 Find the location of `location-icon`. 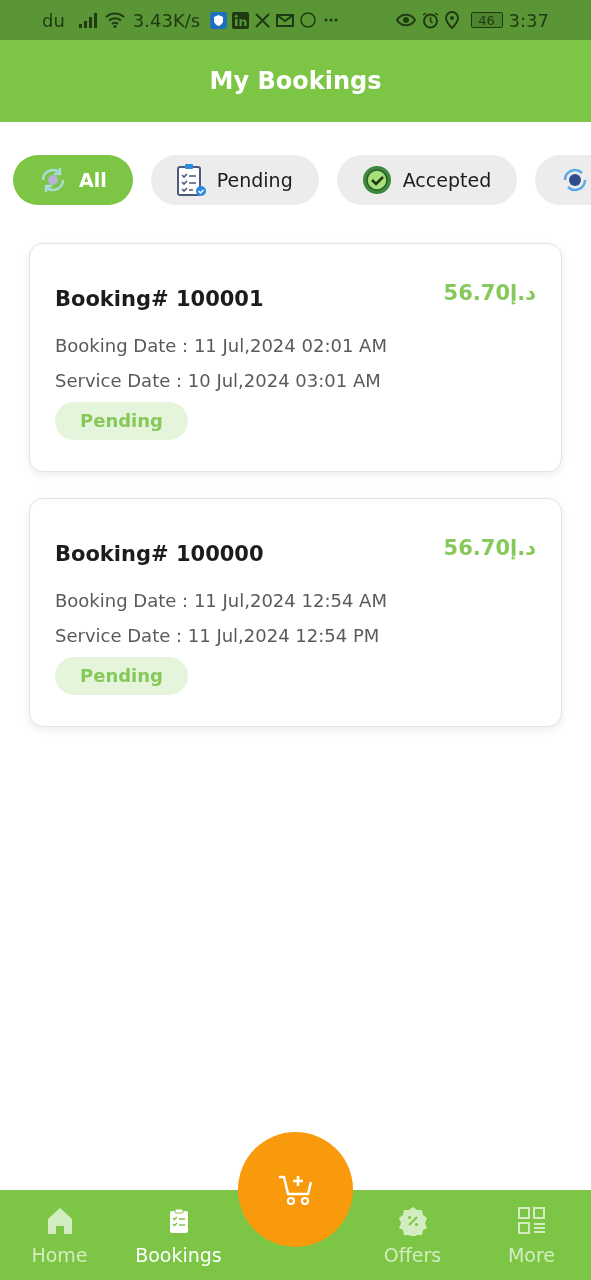

location-icon is located at coordinates (451, 20).